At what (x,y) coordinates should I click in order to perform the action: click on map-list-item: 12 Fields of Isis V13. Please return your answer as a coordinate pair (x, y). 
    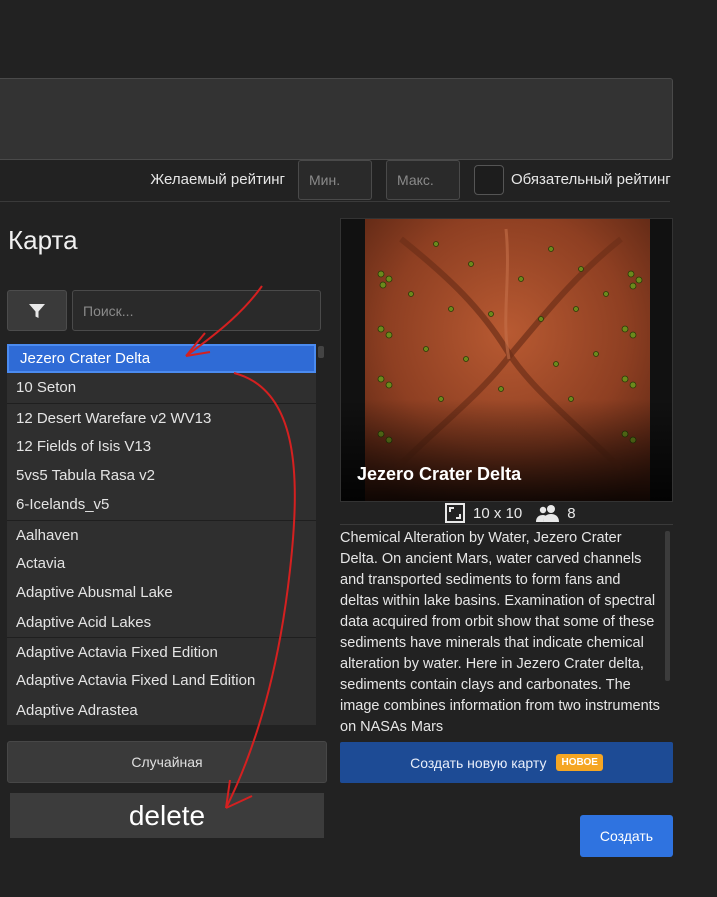
    Looking at the image, I should click on (161, 446).